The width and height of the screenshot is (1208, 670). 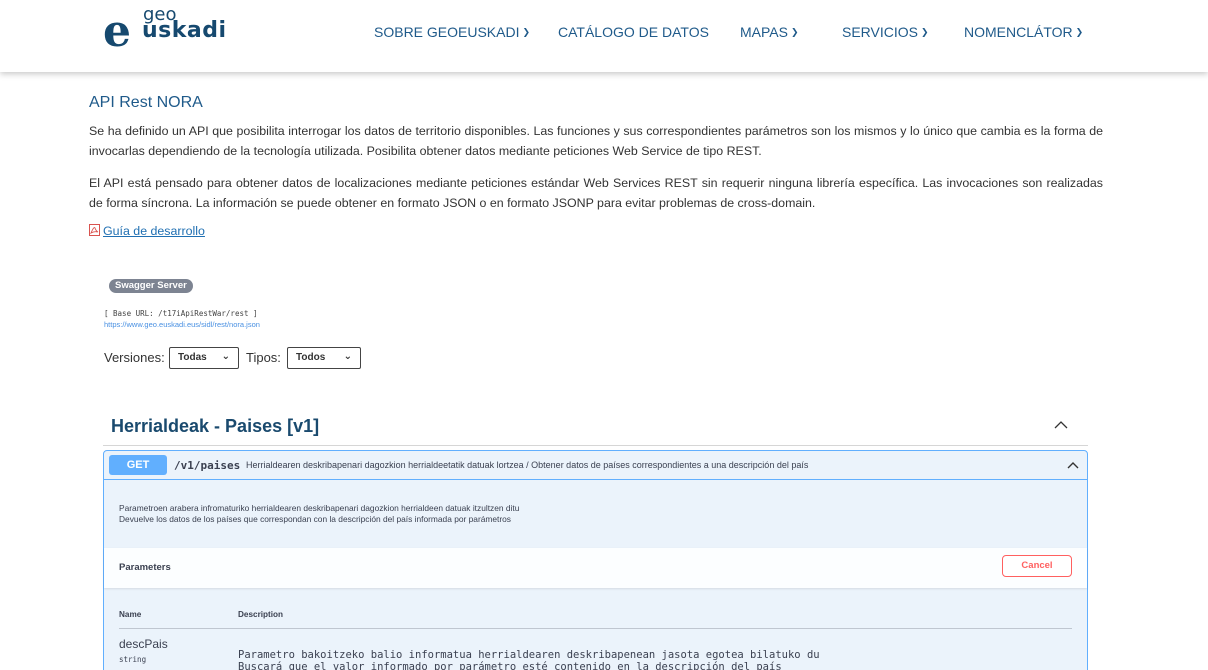 I want to click on nav-catalogo-de-datos: CATÁLOGO DE DATOS, so click(x=633, y=32).